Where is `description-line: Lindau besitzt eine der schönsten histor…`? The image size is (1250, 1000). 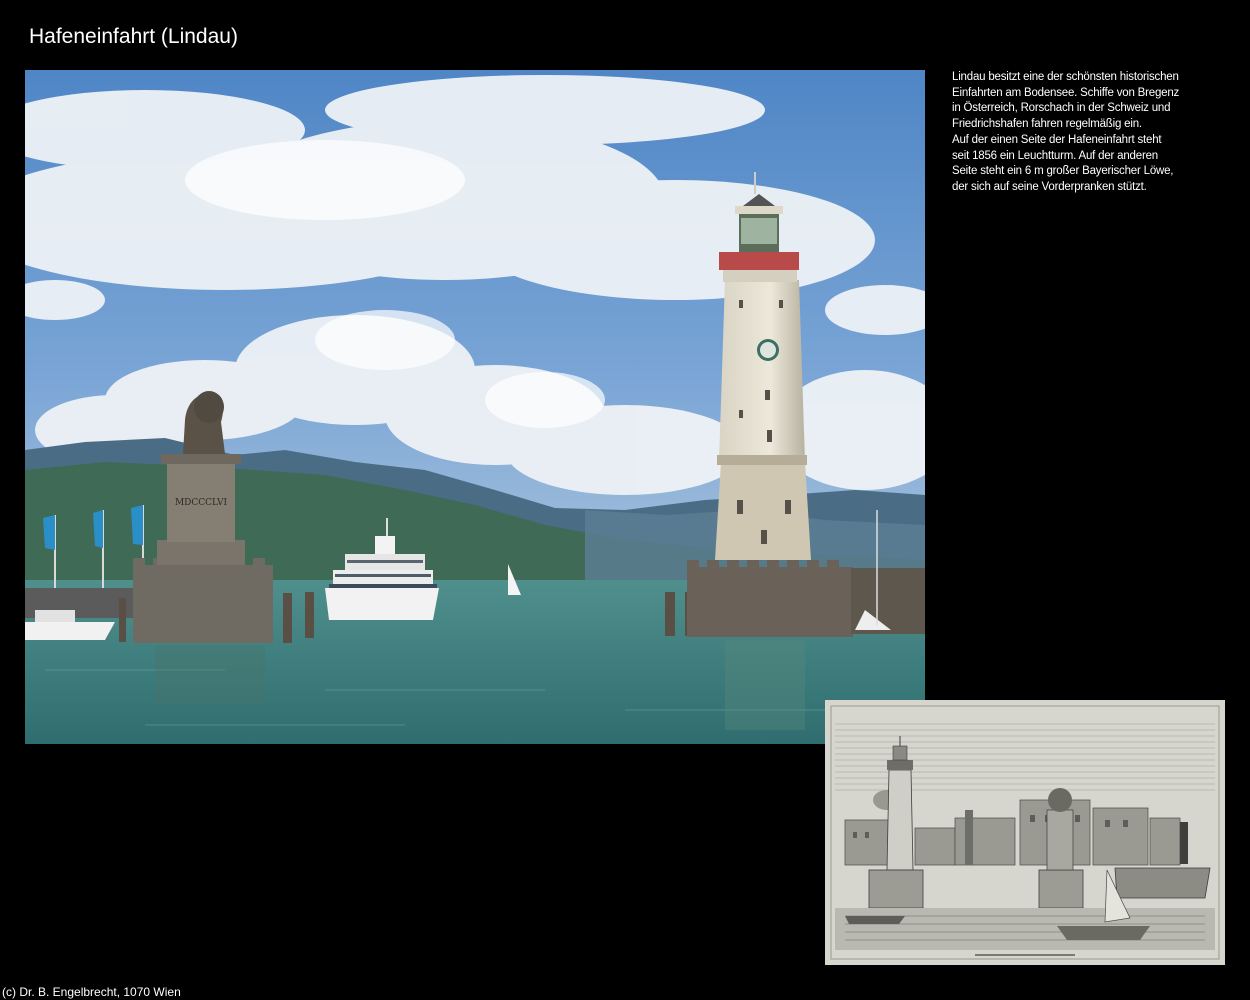 description-line: Lindau besitzt eine der schönsten histor… is located at coordinates (1065, 77).